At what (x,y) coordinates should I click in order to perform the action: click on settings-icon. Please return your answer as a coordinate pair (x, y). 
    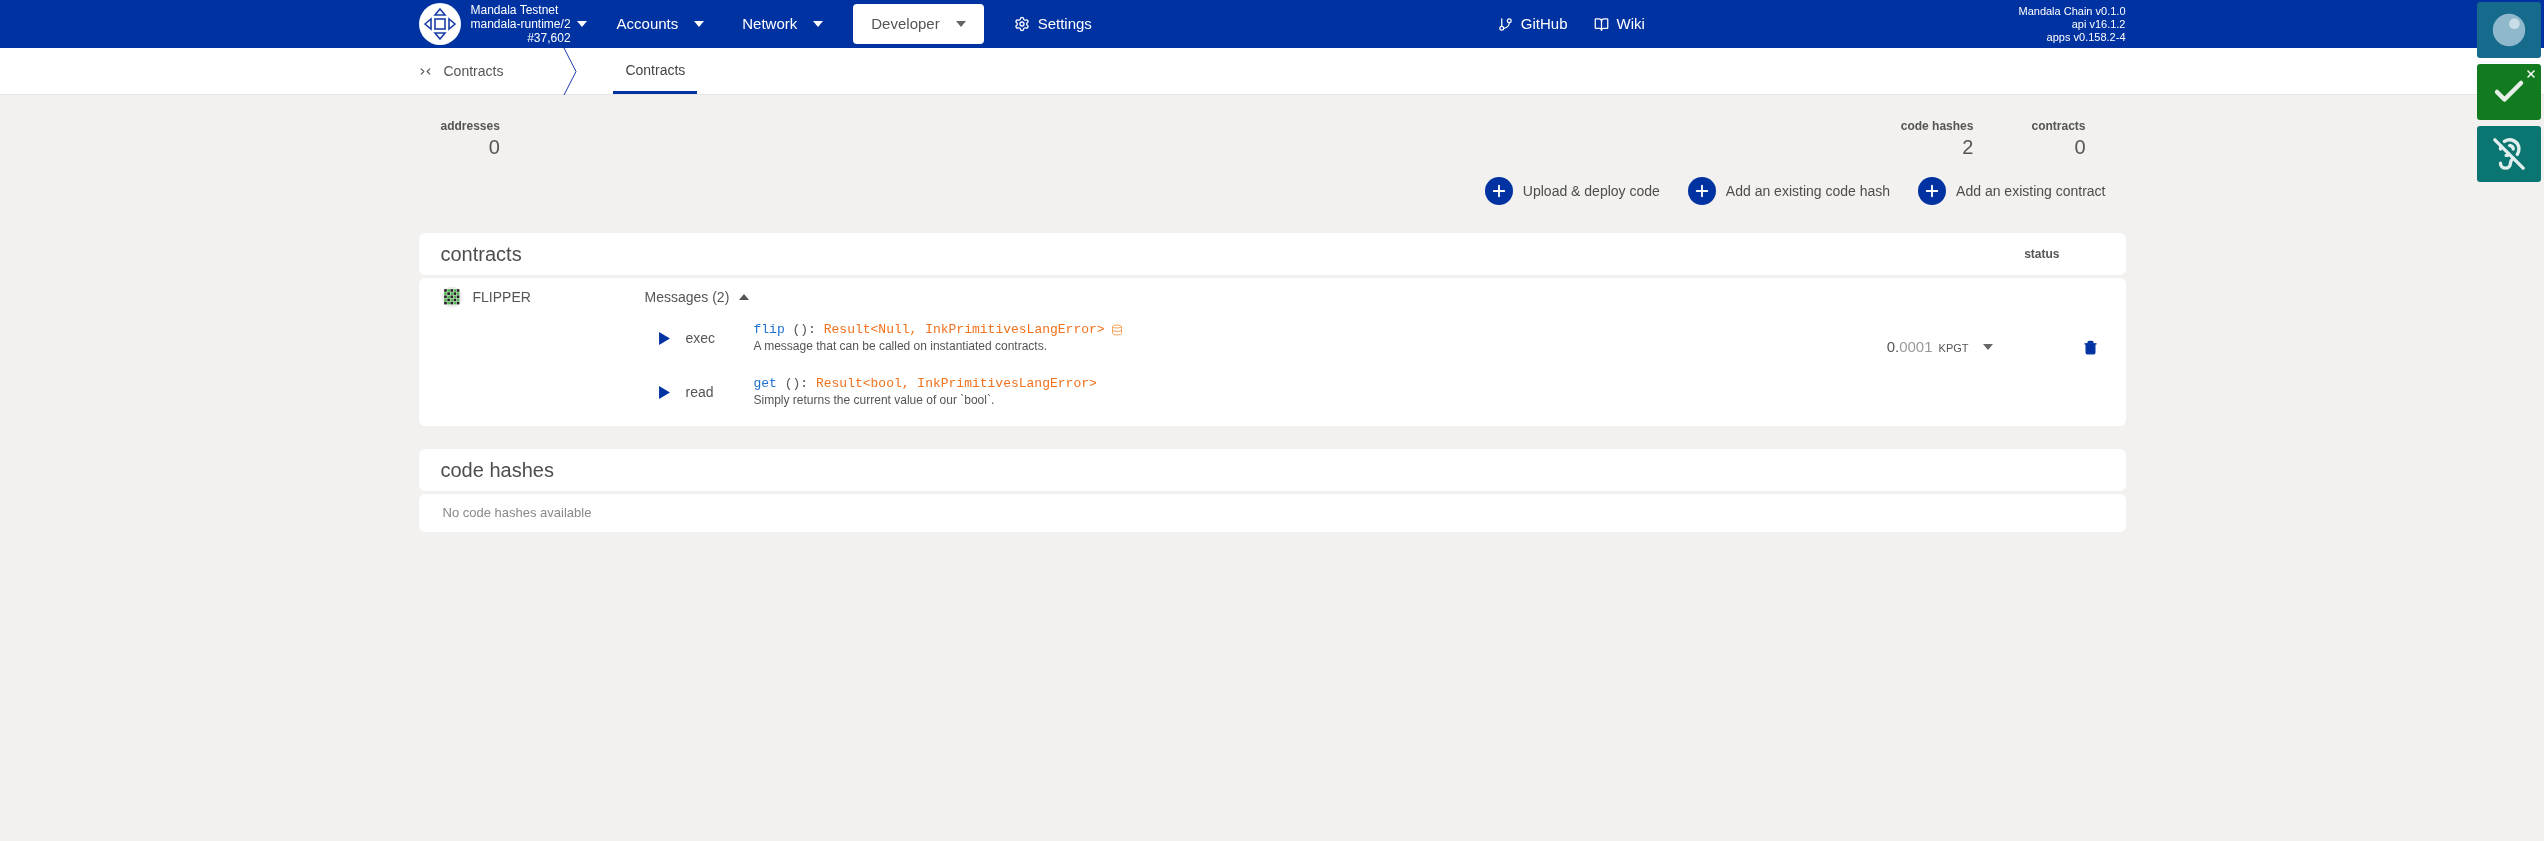
    Looking at the image, I should click on (1021, 24).